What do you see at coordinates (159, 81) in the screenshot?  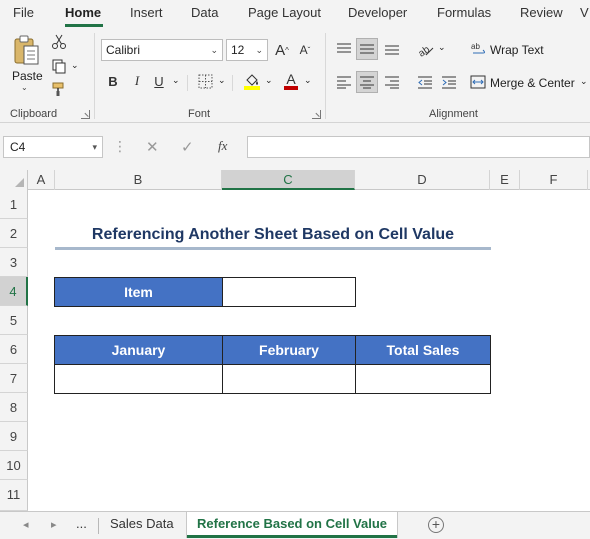 I see `underline-button: U` at bounding box center [159, 81].